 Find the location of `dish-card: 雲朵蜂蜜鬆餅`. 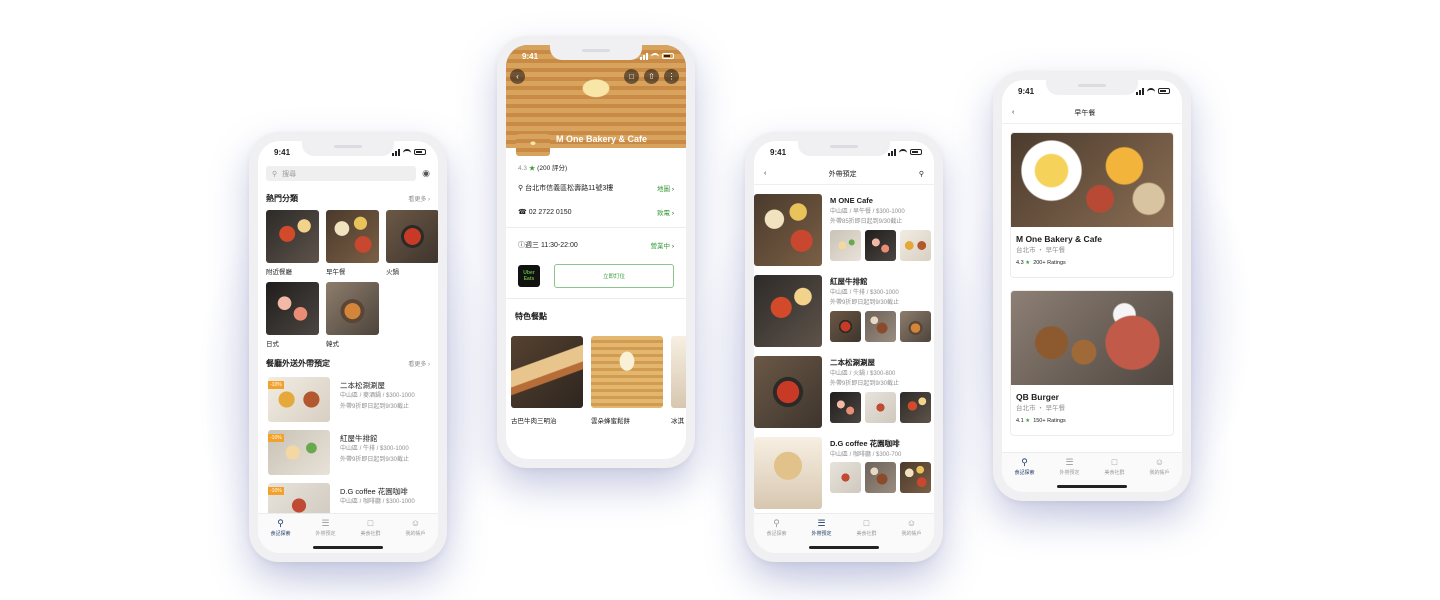

dish-card: 雲朵蜂蜜鬆餅 is located at coordinates (627, 380).